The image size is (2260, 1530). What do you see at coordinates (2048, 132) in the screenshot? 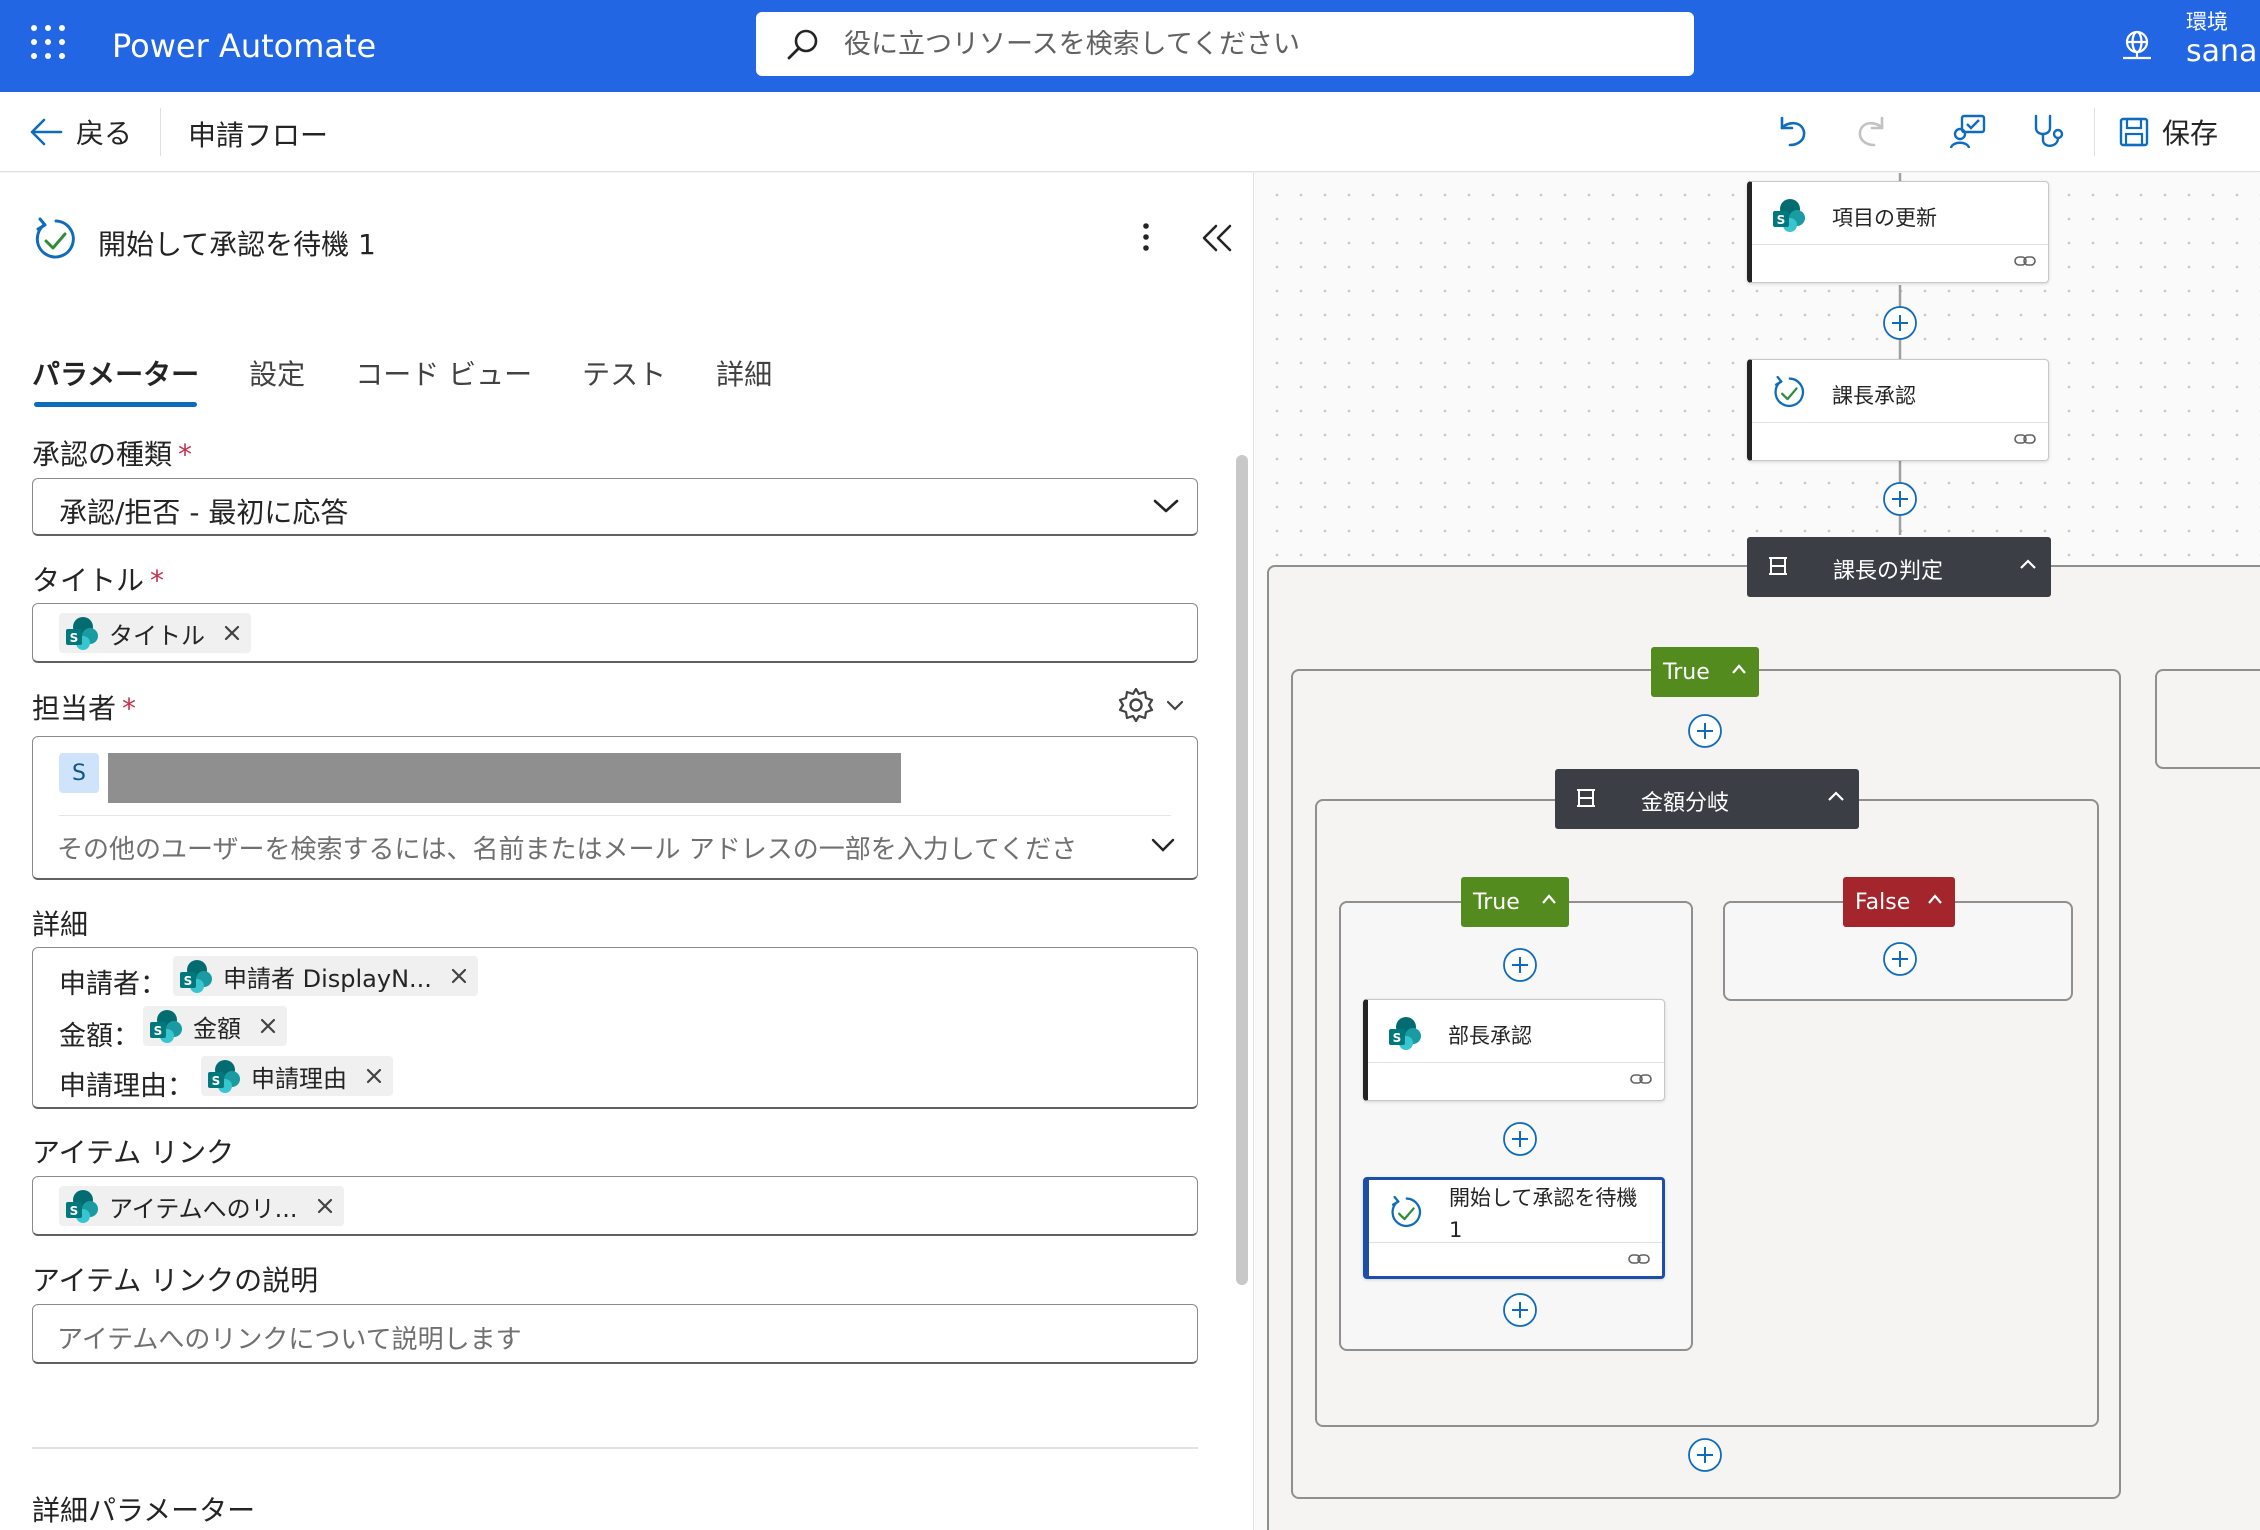
I see `flow-checker-icon` at bounding box center [2048, 132].